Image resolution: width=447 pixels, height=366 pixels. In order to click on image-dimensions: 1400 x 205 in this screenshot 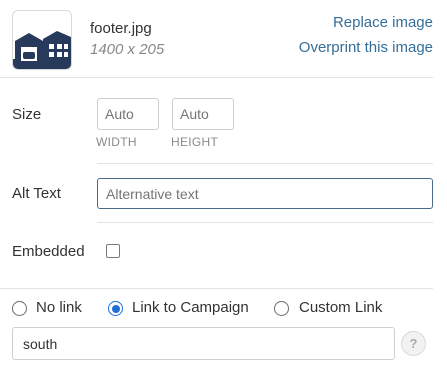, I will do `click(127, 49)`.